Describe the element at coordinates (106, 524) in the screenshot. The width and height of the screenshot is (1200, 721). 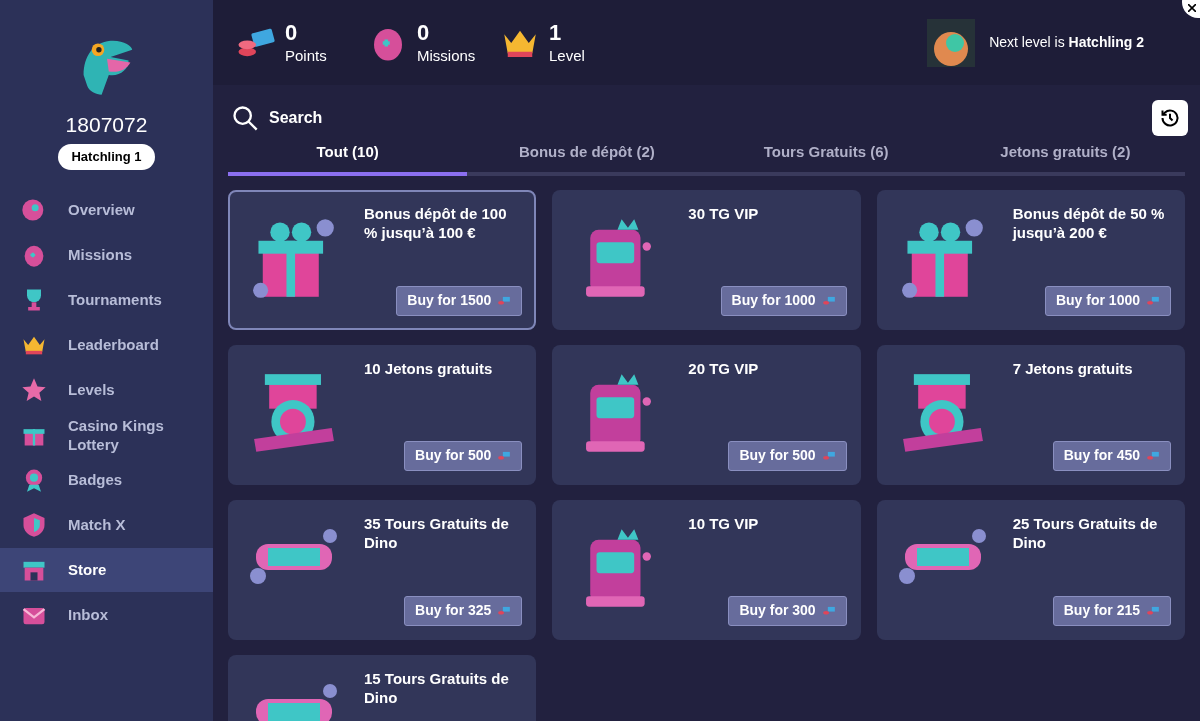
I see `sidebar-item: Match X` at that location.